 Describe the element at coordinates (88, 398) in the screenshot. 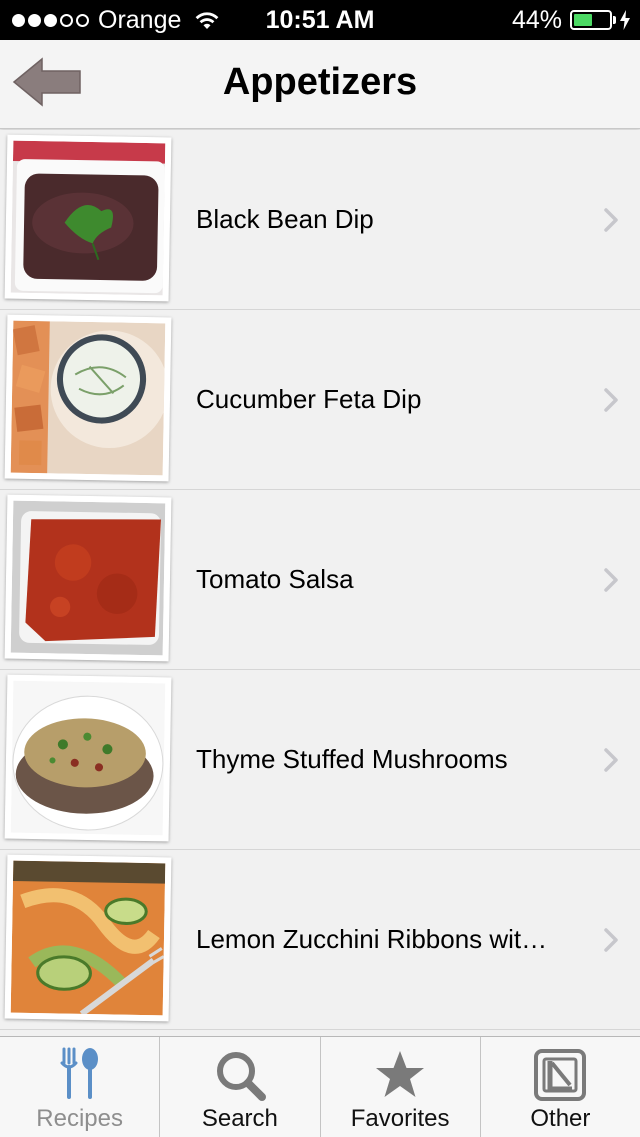

I see `cucumber-feta-dip-thumbnail` at that location.